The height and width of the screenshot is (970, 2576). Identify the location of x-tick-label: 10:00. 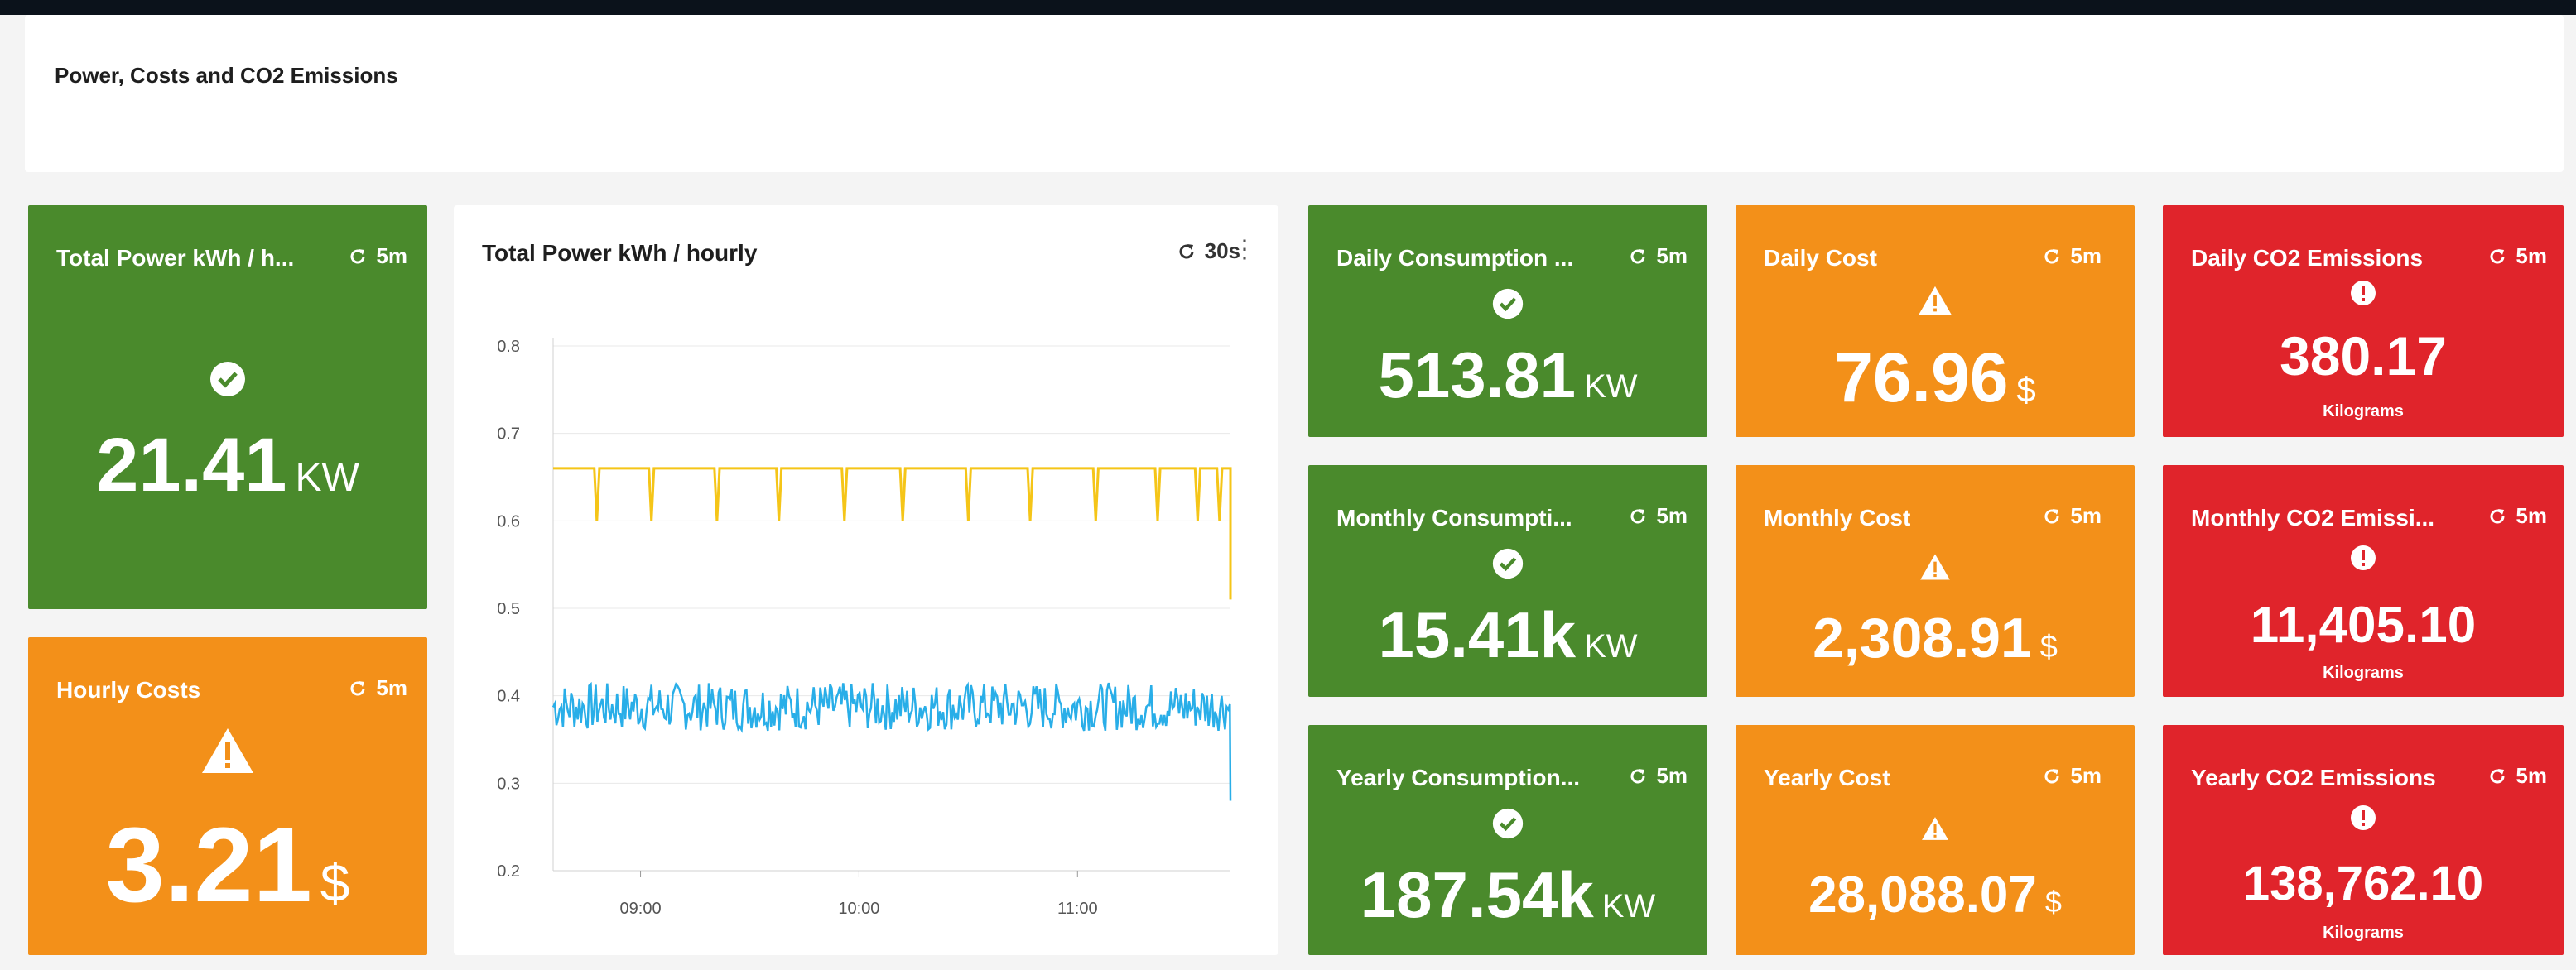
(858, 909).